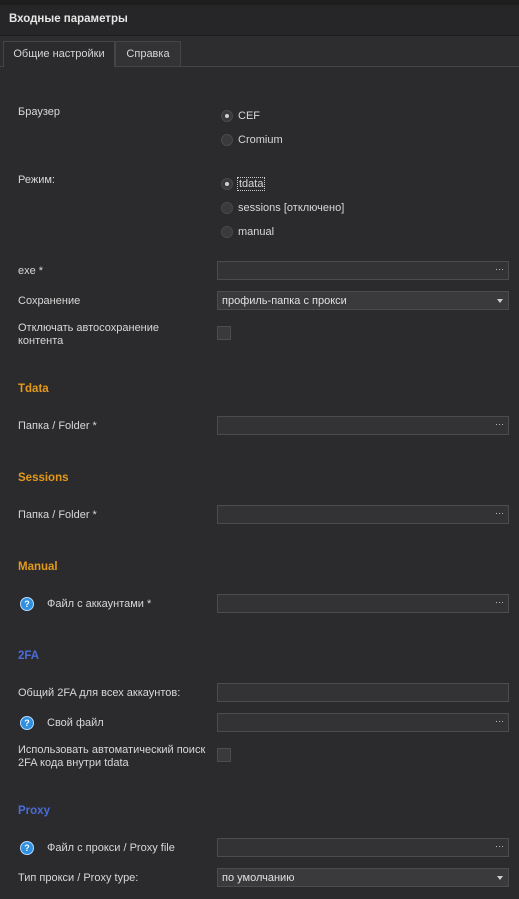 This screenshot has height=899, width=519. Describe the element at coordinates (39, 112) in the screenshot. I see `browser-label: Браузер` at that location.